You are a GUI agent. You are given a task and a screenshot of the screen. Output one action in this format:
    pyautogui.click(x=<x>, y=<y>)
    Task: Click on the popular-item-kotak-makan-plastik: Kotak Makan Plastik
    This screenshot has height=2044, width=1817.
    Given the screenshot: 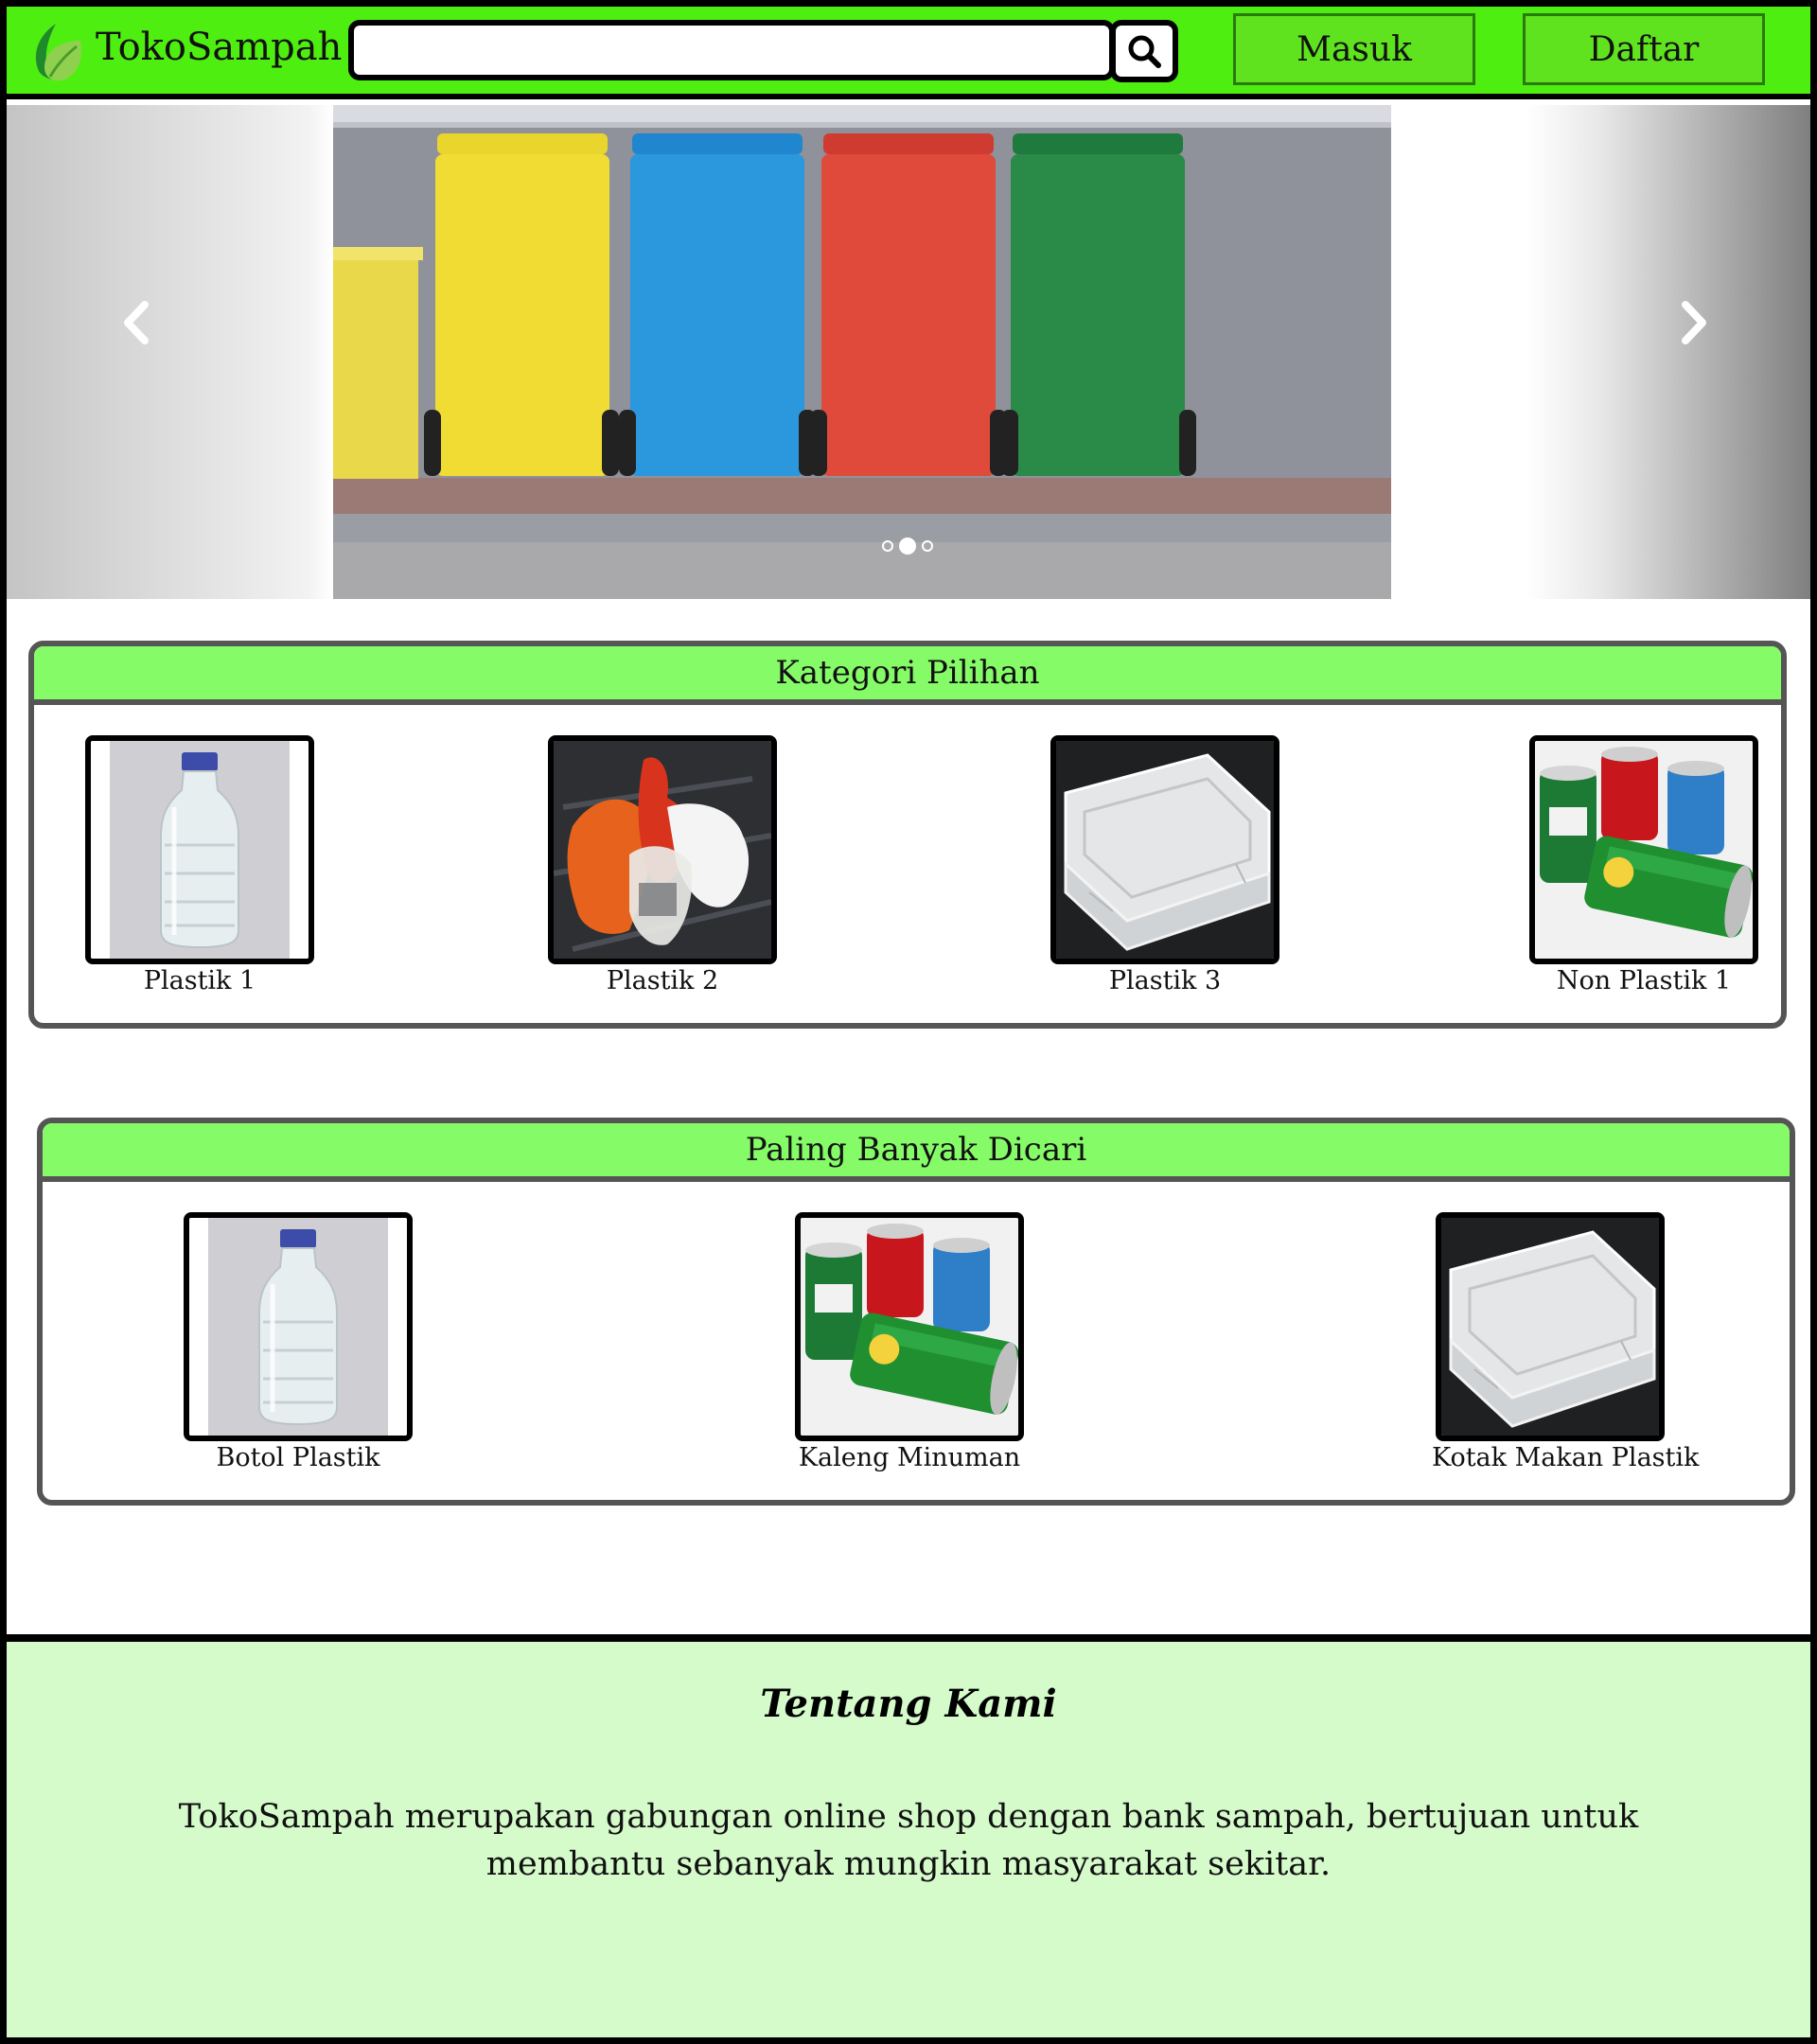 What is the action you would take?
    pyautogui.click(x=1565, y=1342)
    